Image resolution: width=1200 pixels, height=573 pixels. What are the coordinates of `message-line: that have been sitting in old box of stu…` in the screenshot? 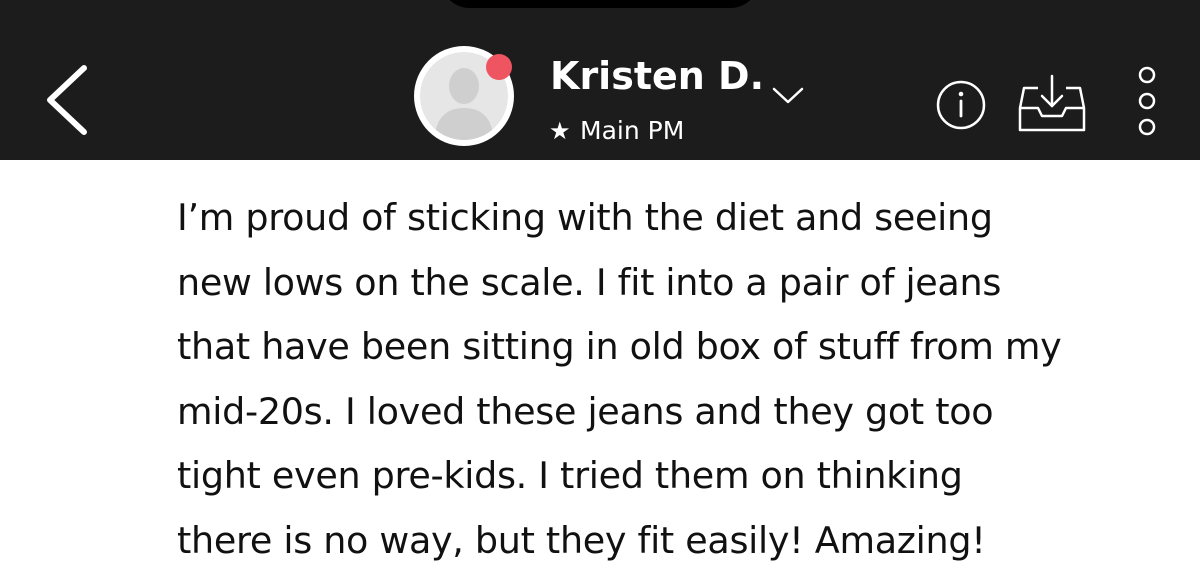 It's located at (619, 346).